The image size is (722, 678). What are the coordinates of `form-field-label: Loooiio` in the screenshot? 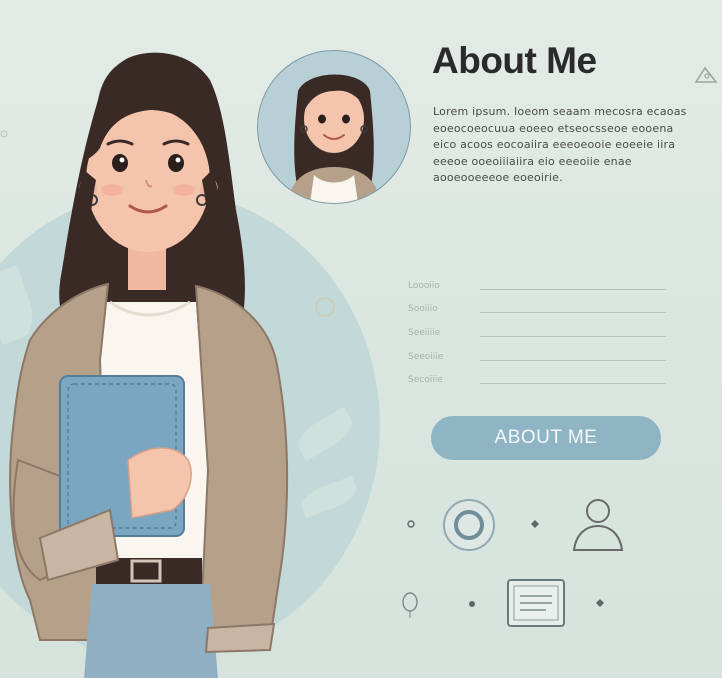 It's located at (424, 286).